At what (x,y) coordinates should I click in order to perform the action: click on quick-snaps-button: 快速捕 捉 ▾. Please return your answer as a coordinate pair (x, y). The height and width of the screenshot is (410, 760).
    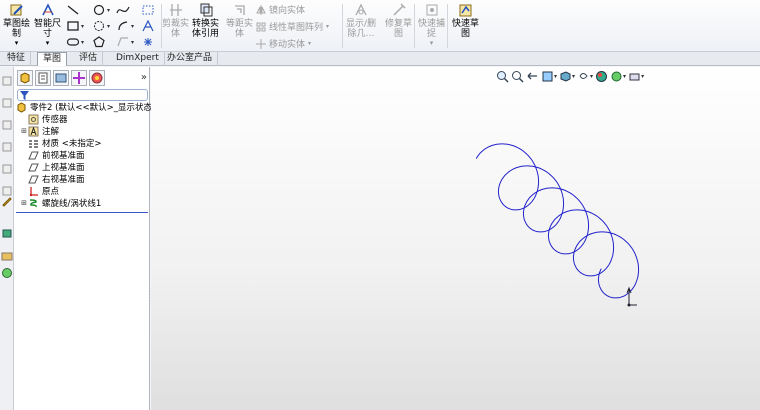
    Looking at the image, I should click on (431, 24).